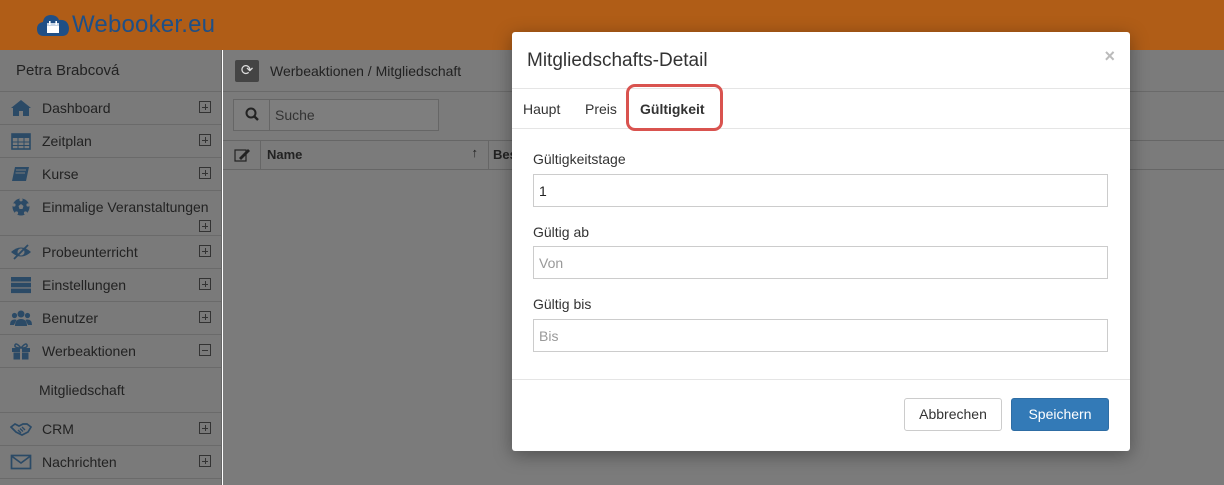 This screenshot has width=1224, height=485. Describe the element at coordinates (67, 141) in the screenshot. I see `sidebar-item-label: Zeitplan` at that location.